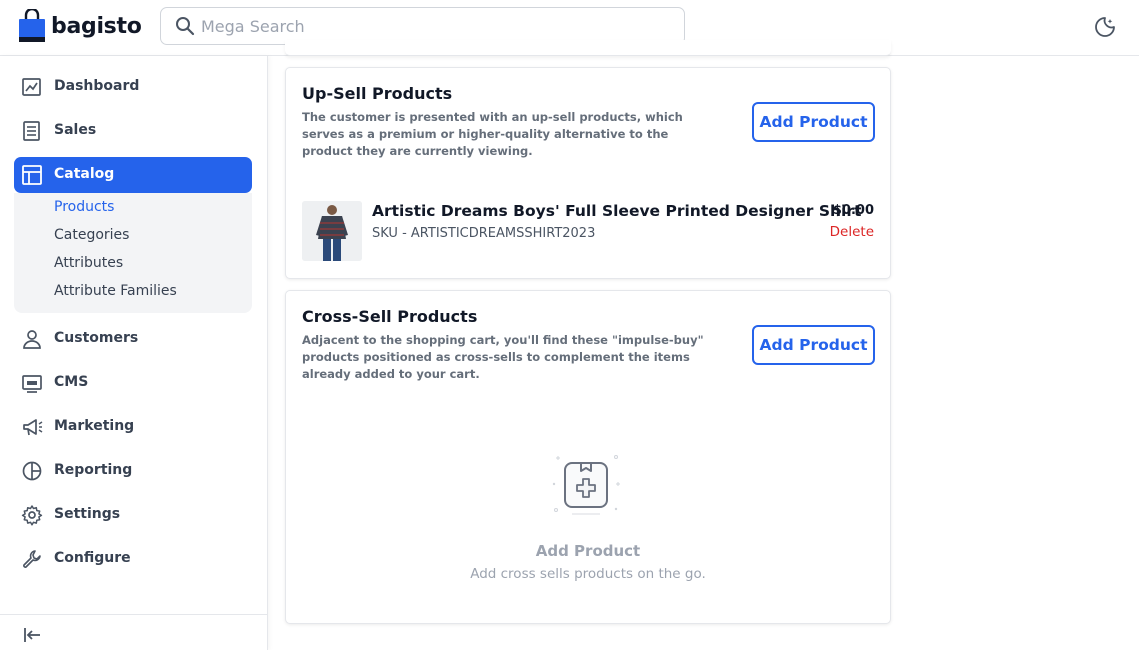 The width and height of the screenshot is (1139, 650). Describe the element at coordinates (92, 558) in the screenshot. I see `sidebar-item-label: Configure` at that location.